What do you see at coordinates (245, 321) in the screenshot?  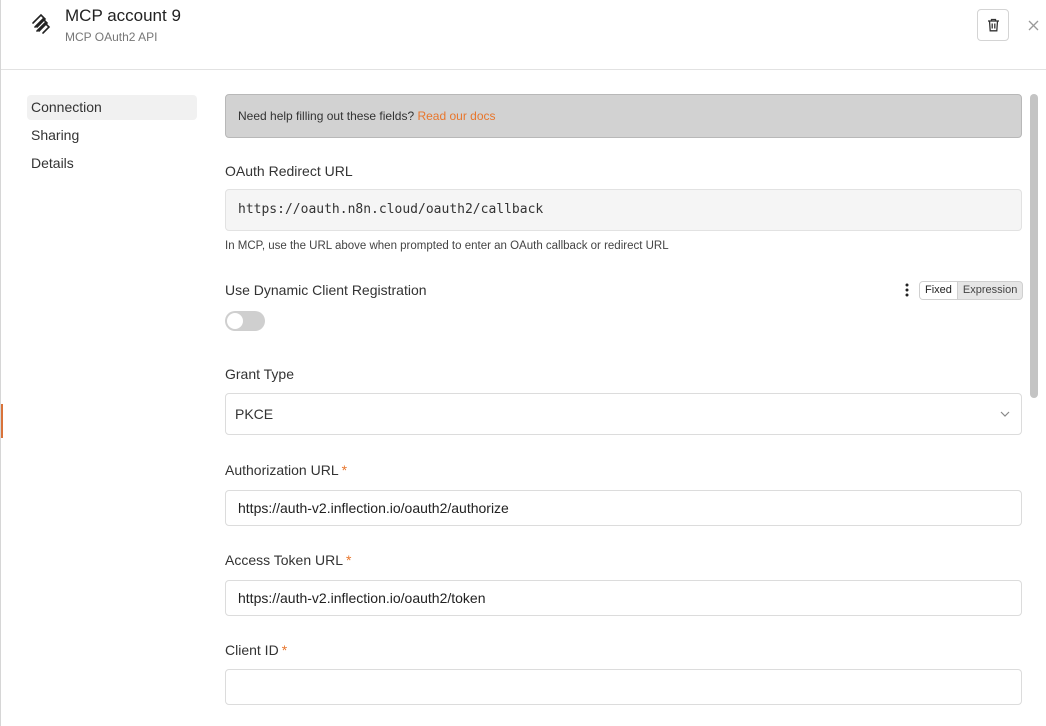 I see `dynamic-registration-switch` at bounding box center [245, 321].